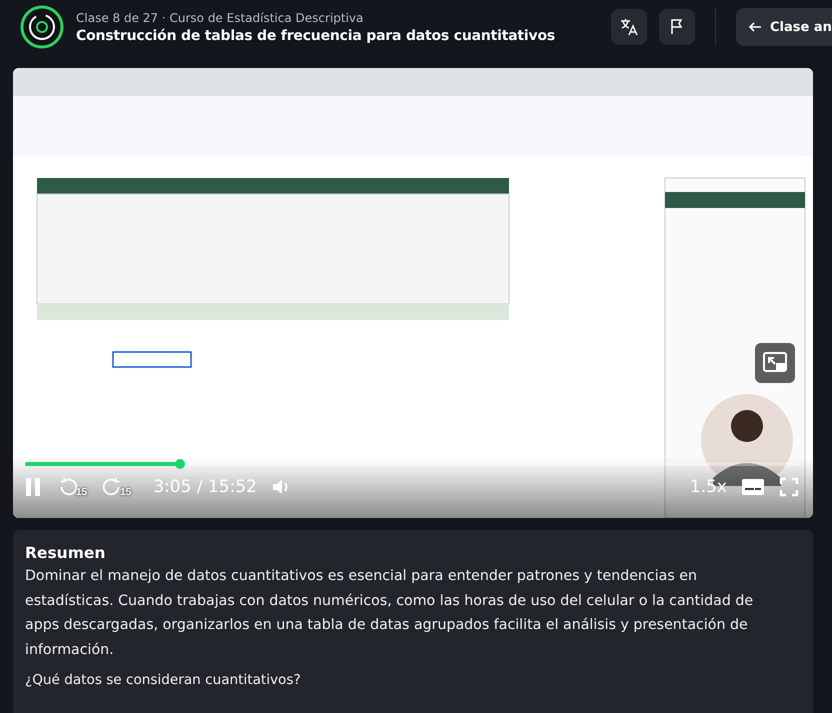 Image resolution: width=832 pixels, height=713 pixels. What do you see at coordinates (753, 487) in the screenshot?
I see `subtitles-button` at bounding box center [753, 487].